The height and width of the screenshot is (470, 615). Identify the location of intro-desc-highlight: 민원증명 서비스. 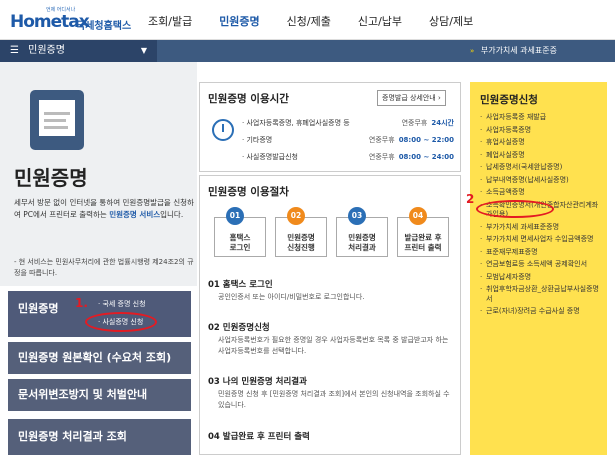
(135, 214).